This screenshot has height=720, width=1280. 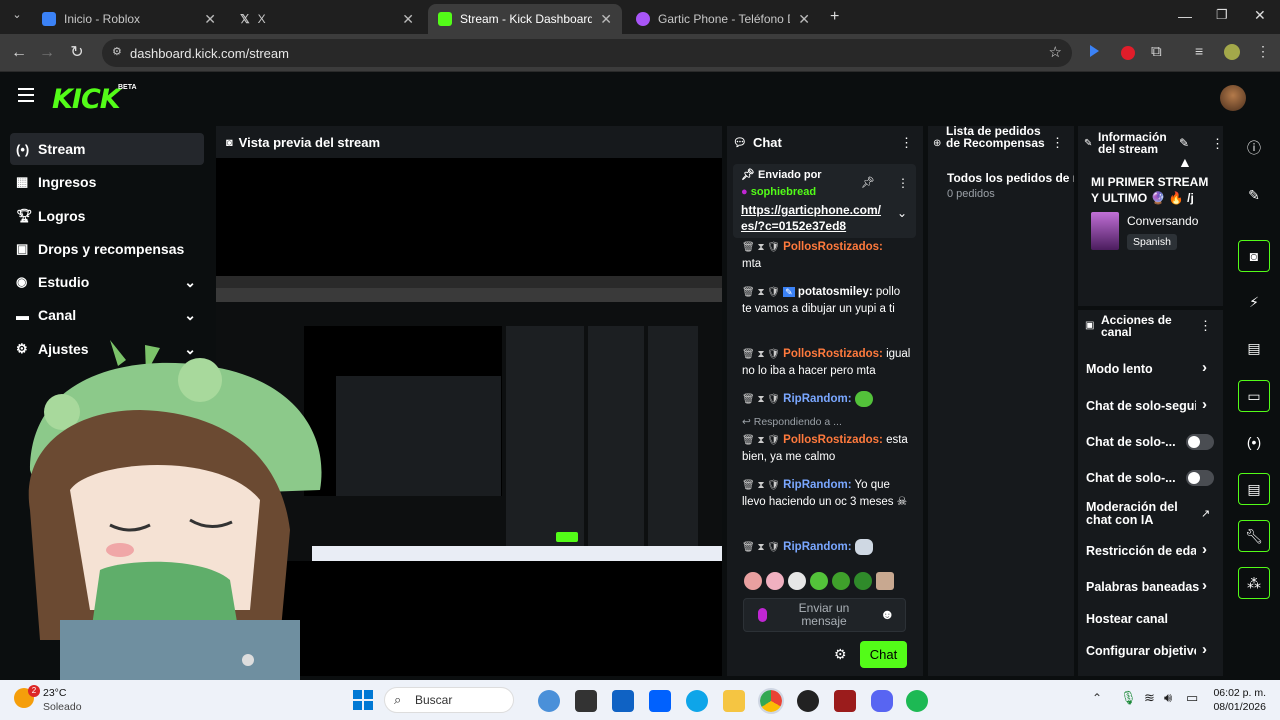 What do you see at coordinates (17, 17) in the screenshot?
I see `tab-list-button: ⌄` at bounding box center [17, 17].